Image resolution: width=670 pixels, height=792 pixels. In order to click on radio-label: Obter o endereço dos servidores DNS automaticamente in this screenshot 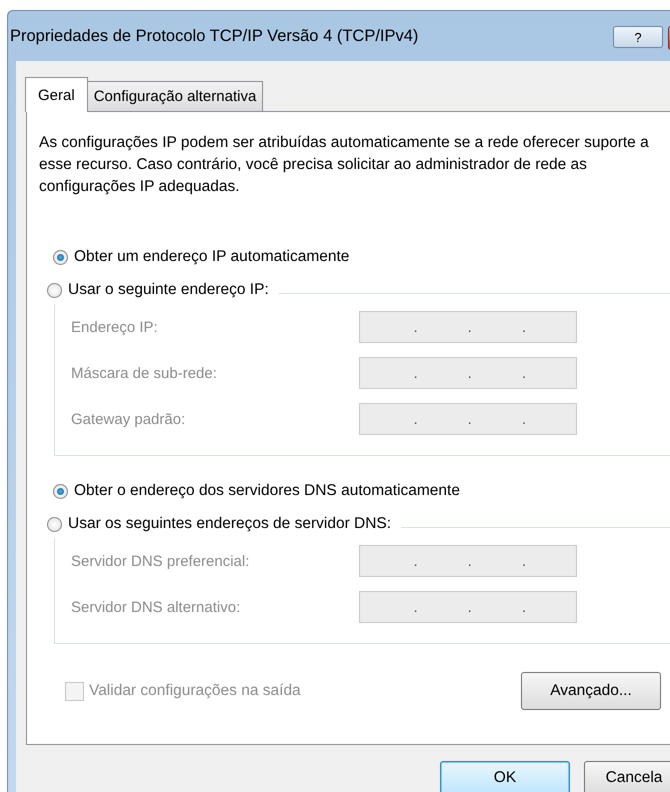, I will do `click(267, 491)`.